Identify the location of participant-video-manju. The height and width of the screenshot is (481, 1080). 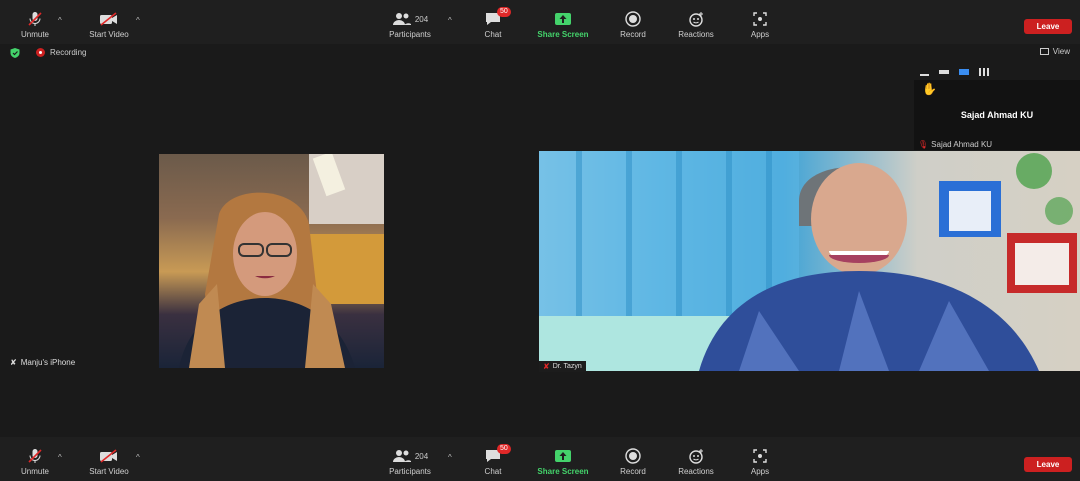
(271, 261).